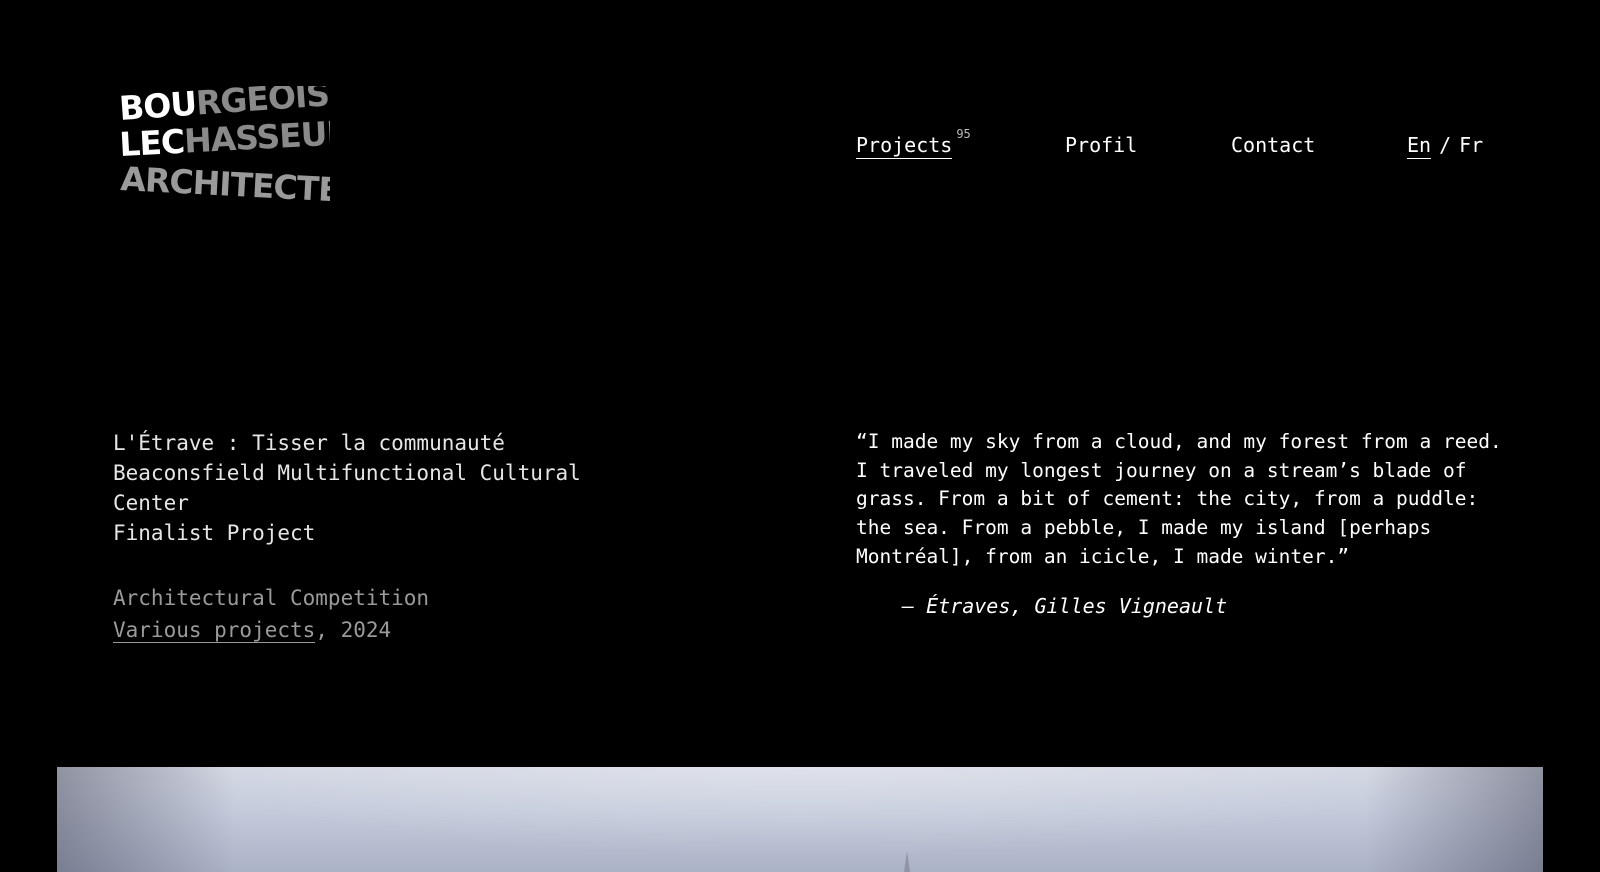  What do you see at coordinates (1419, 146) in the screenshot?
I see `lang-en-link: En` at bounding box center [1419, 146].